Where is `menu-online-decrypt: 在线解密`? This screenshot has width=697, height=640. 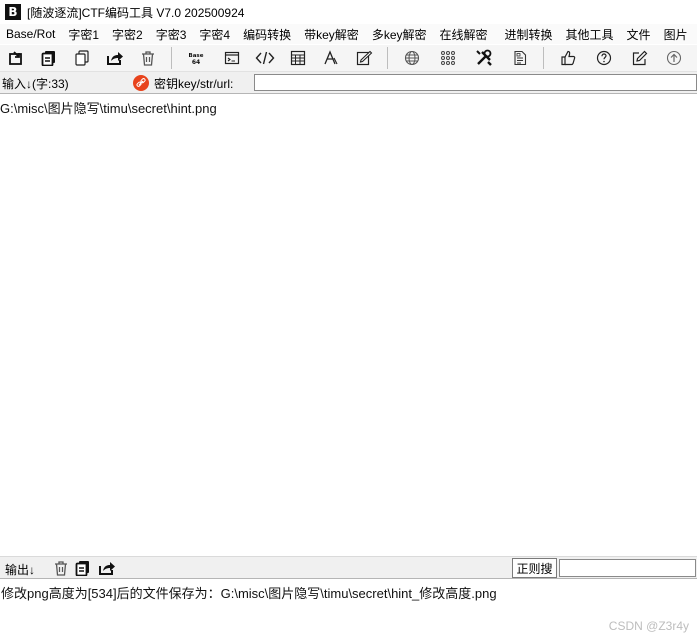 menu-online-decrypt: 在线解密 is located at coordinates (464, 34).